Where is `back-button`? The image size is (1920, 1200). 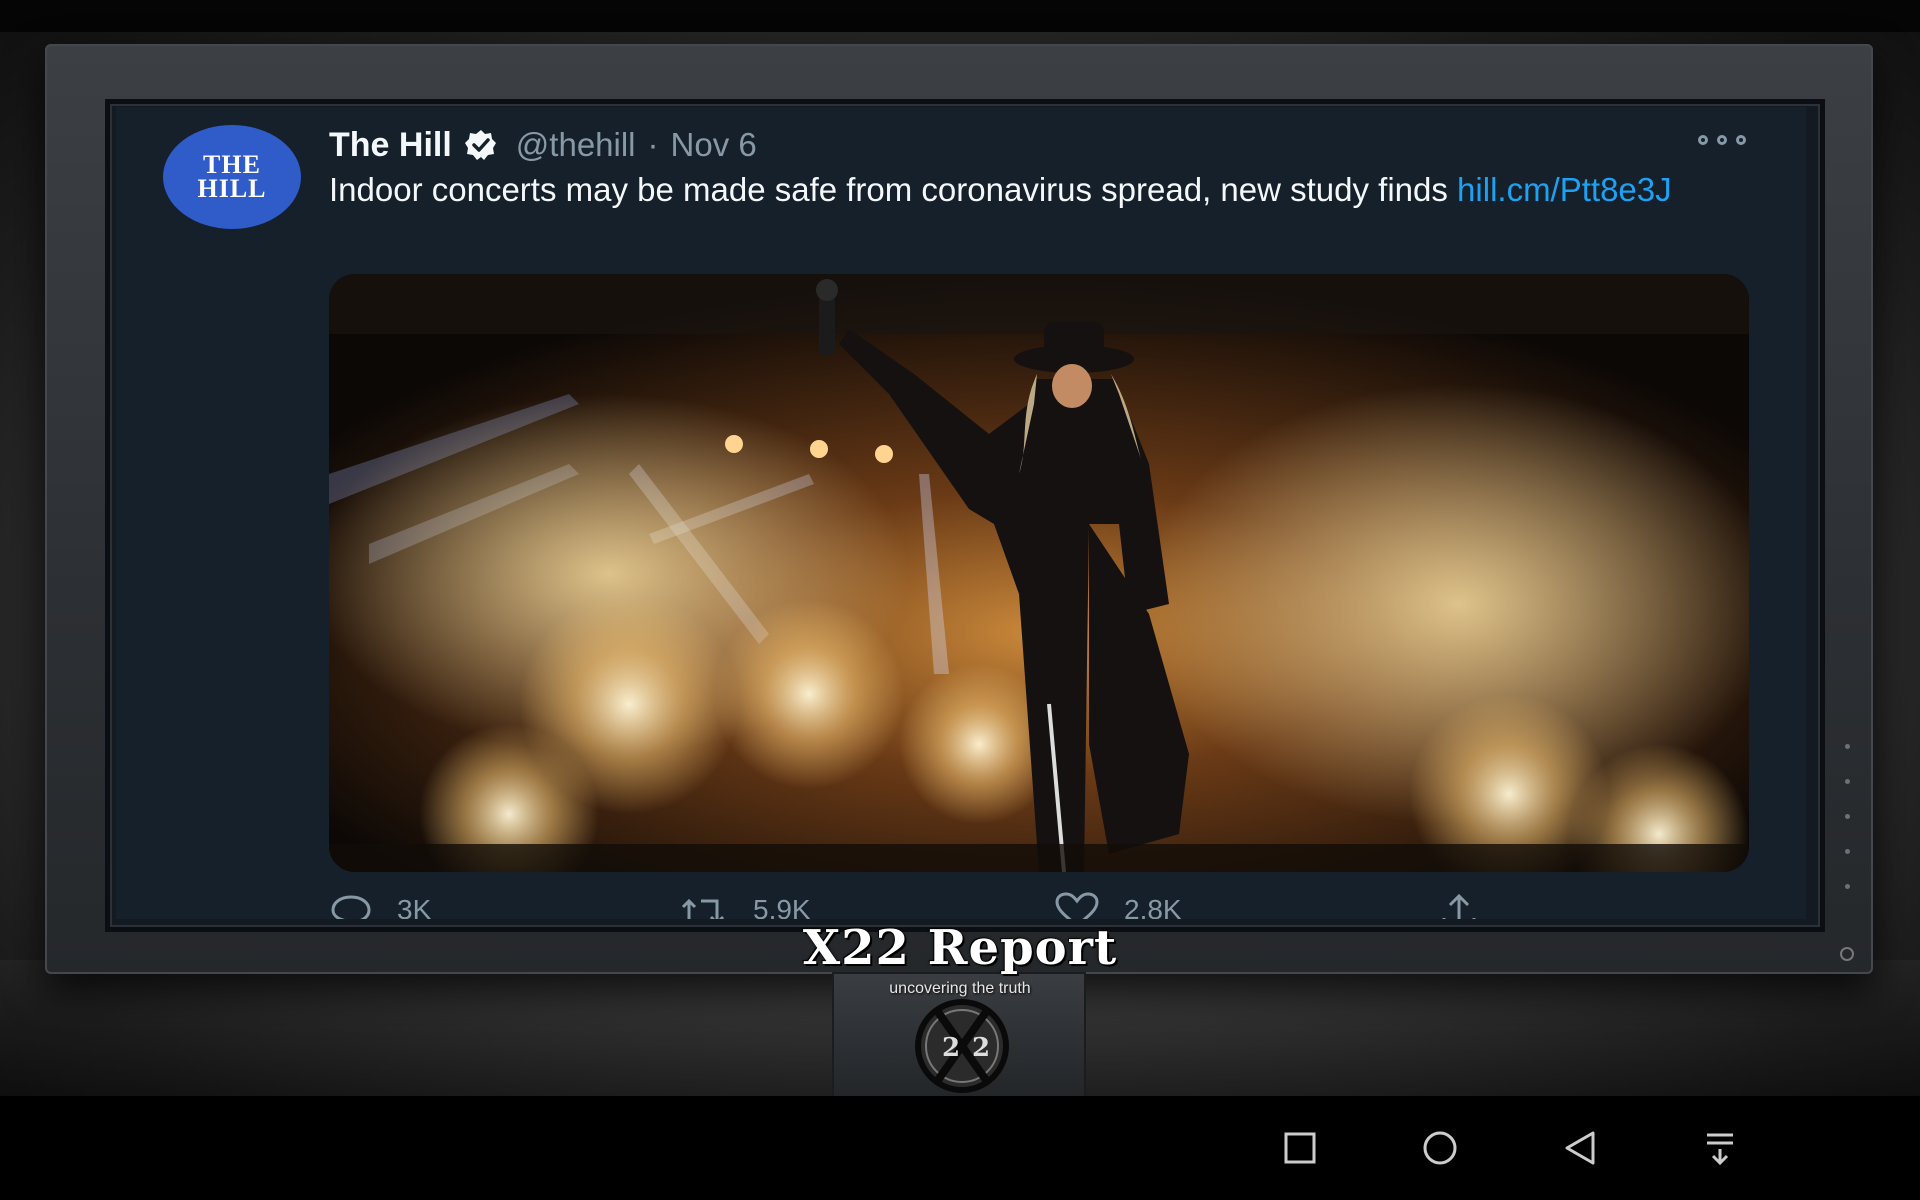 back-button is located at coordinates (1580, 1148).